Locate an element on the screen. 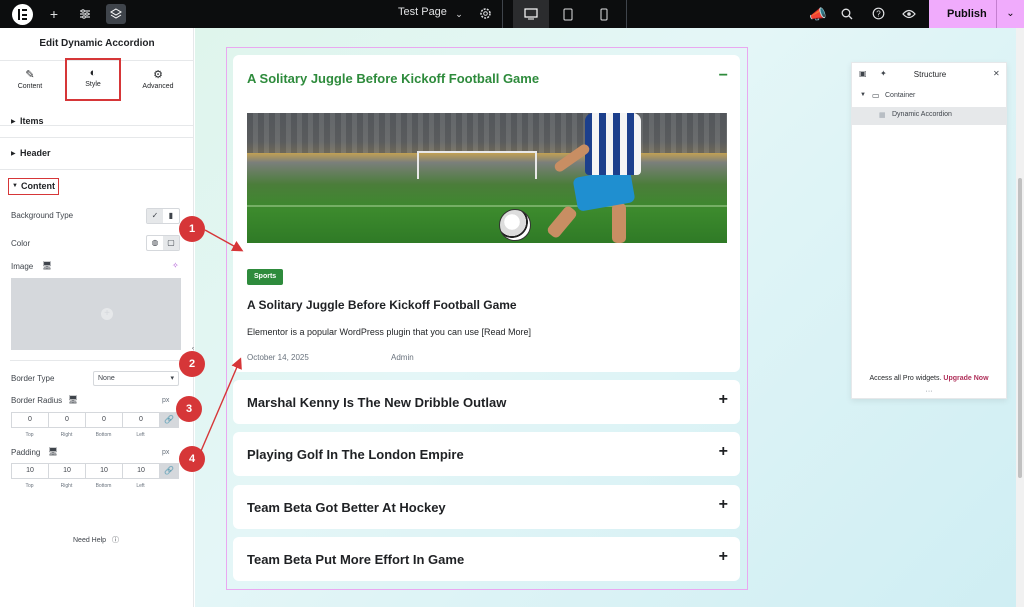 This screenshot has width=1024, height=607. upgrade-now-link: Upgrade Now is located at coordinates (965, 378).